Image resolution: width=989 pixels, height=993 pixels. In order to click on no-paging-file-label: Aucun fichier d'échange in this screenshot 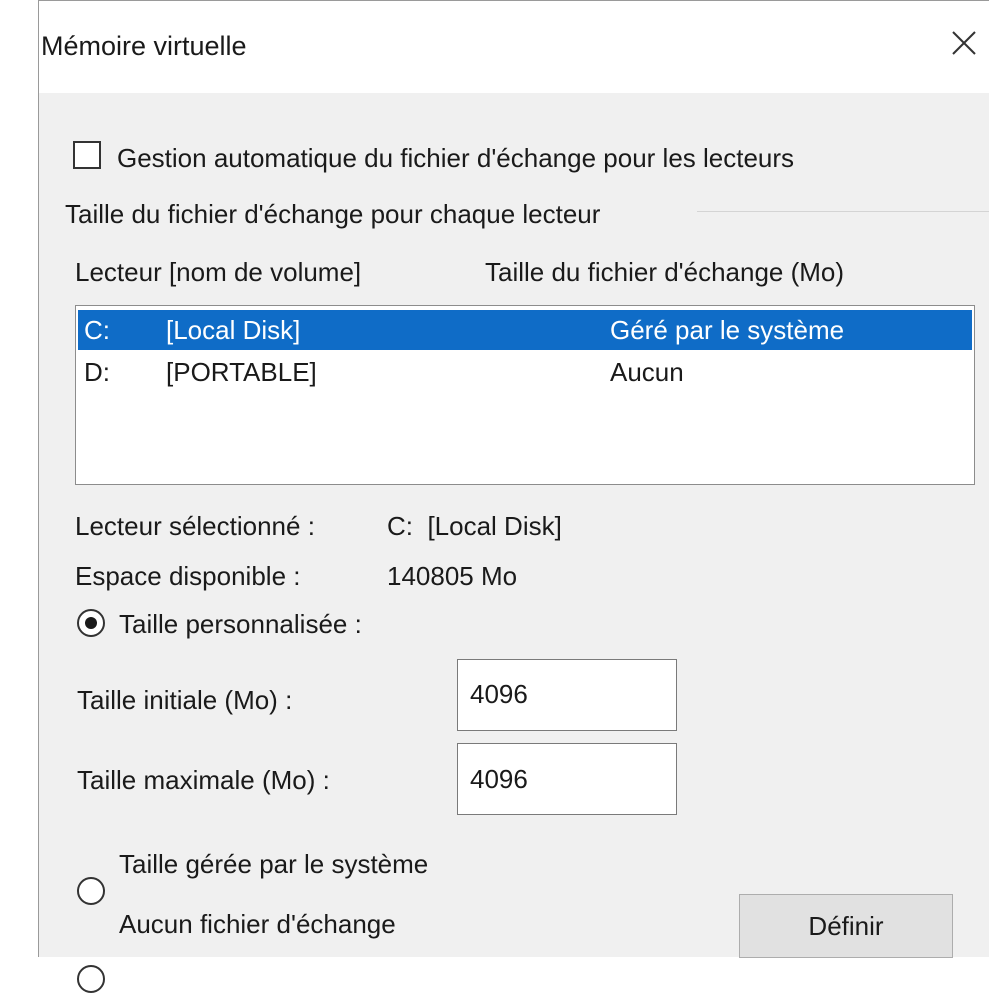, I will do `click(257, 924)`.